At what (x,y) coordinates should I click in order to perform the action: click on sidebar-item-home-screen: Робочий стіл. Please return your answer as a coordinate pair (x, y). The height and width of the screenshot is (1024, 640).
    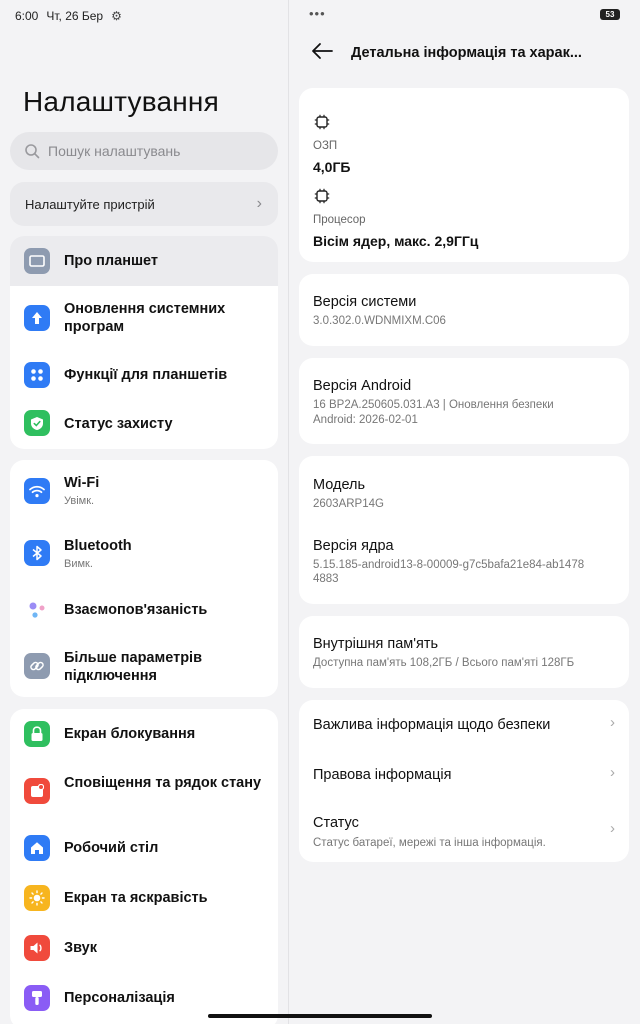
    Looking at the image, I should click on (144, 848).